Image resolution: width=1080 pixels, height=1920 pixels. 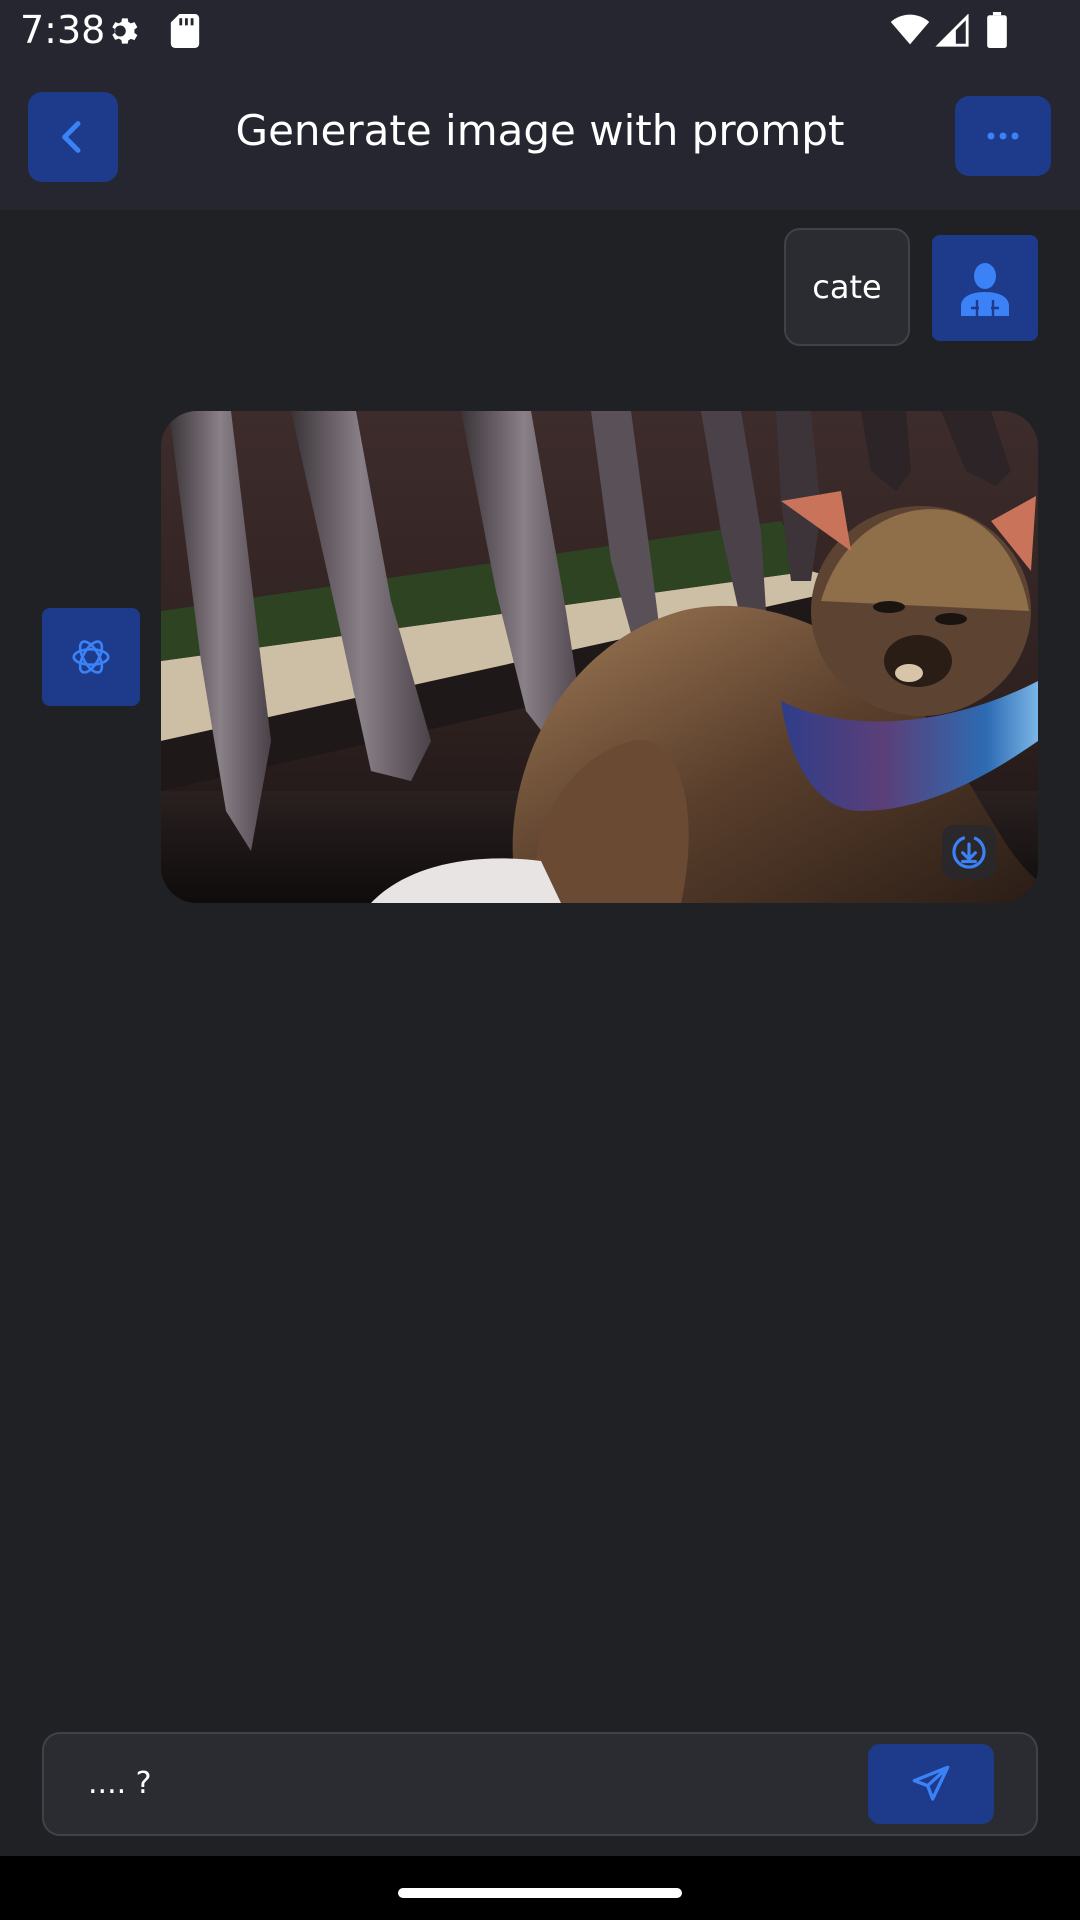 What do you see at coordinates (953, 33) in the screenshot?
I see `signal-icon` at bounding box center [953, 33].